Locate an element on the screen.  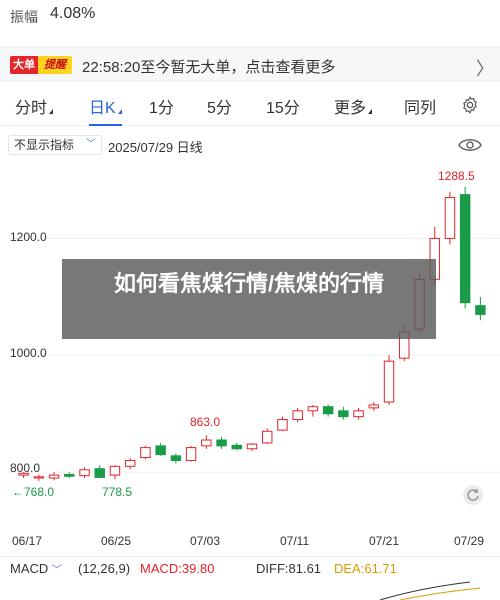
big-order-bar: 大单 提醒 22:58:20至今暂无大单，点击查看更多 〉 is located at coordinates (250, 64).